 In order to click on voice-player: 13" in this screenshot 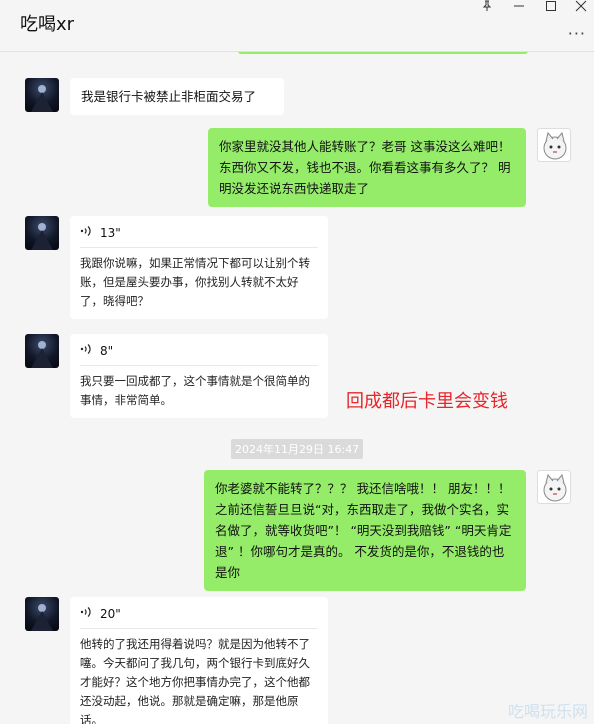, I will do `click(199, 236)`.